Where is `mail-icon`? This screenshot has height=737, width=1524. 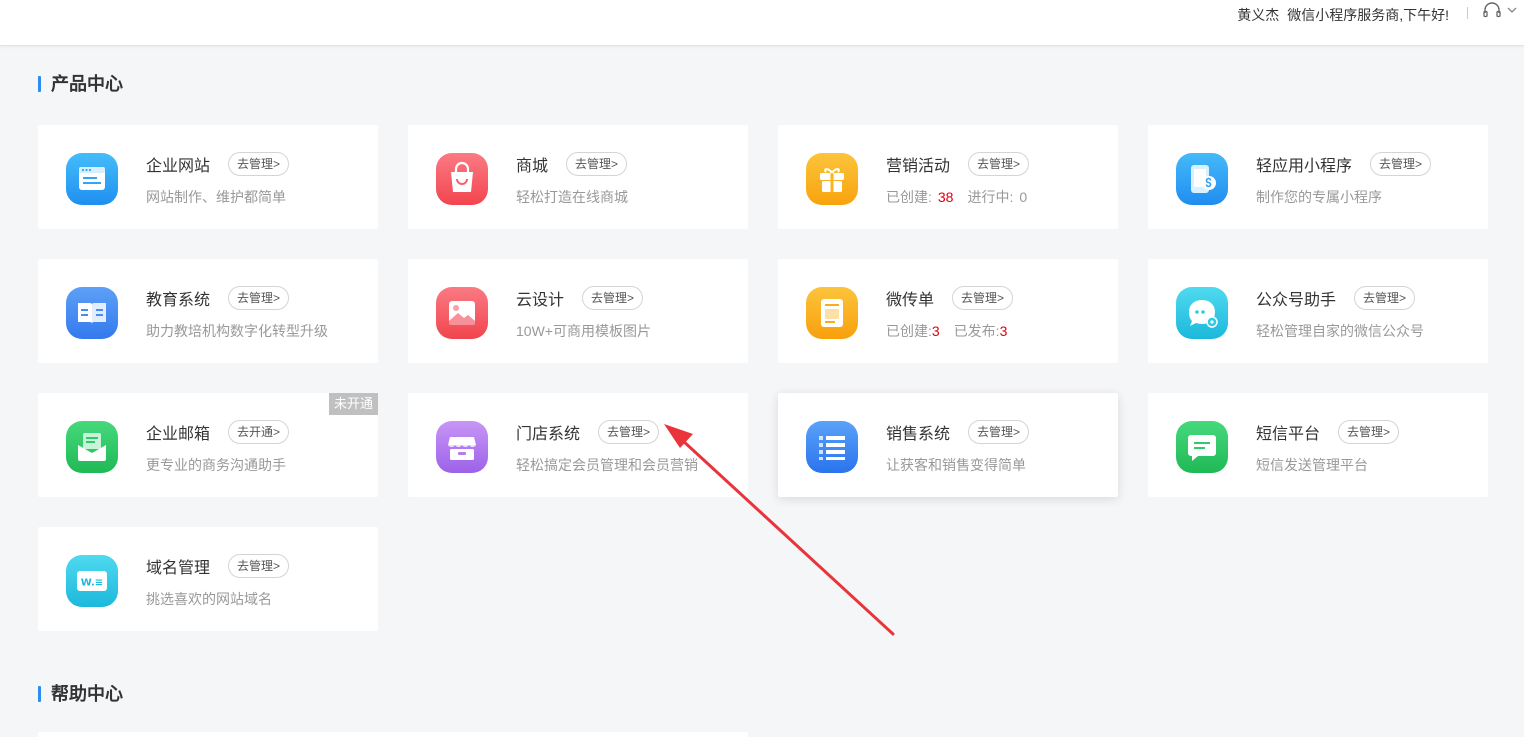
mail-icon is located at coordinates (92, 447).